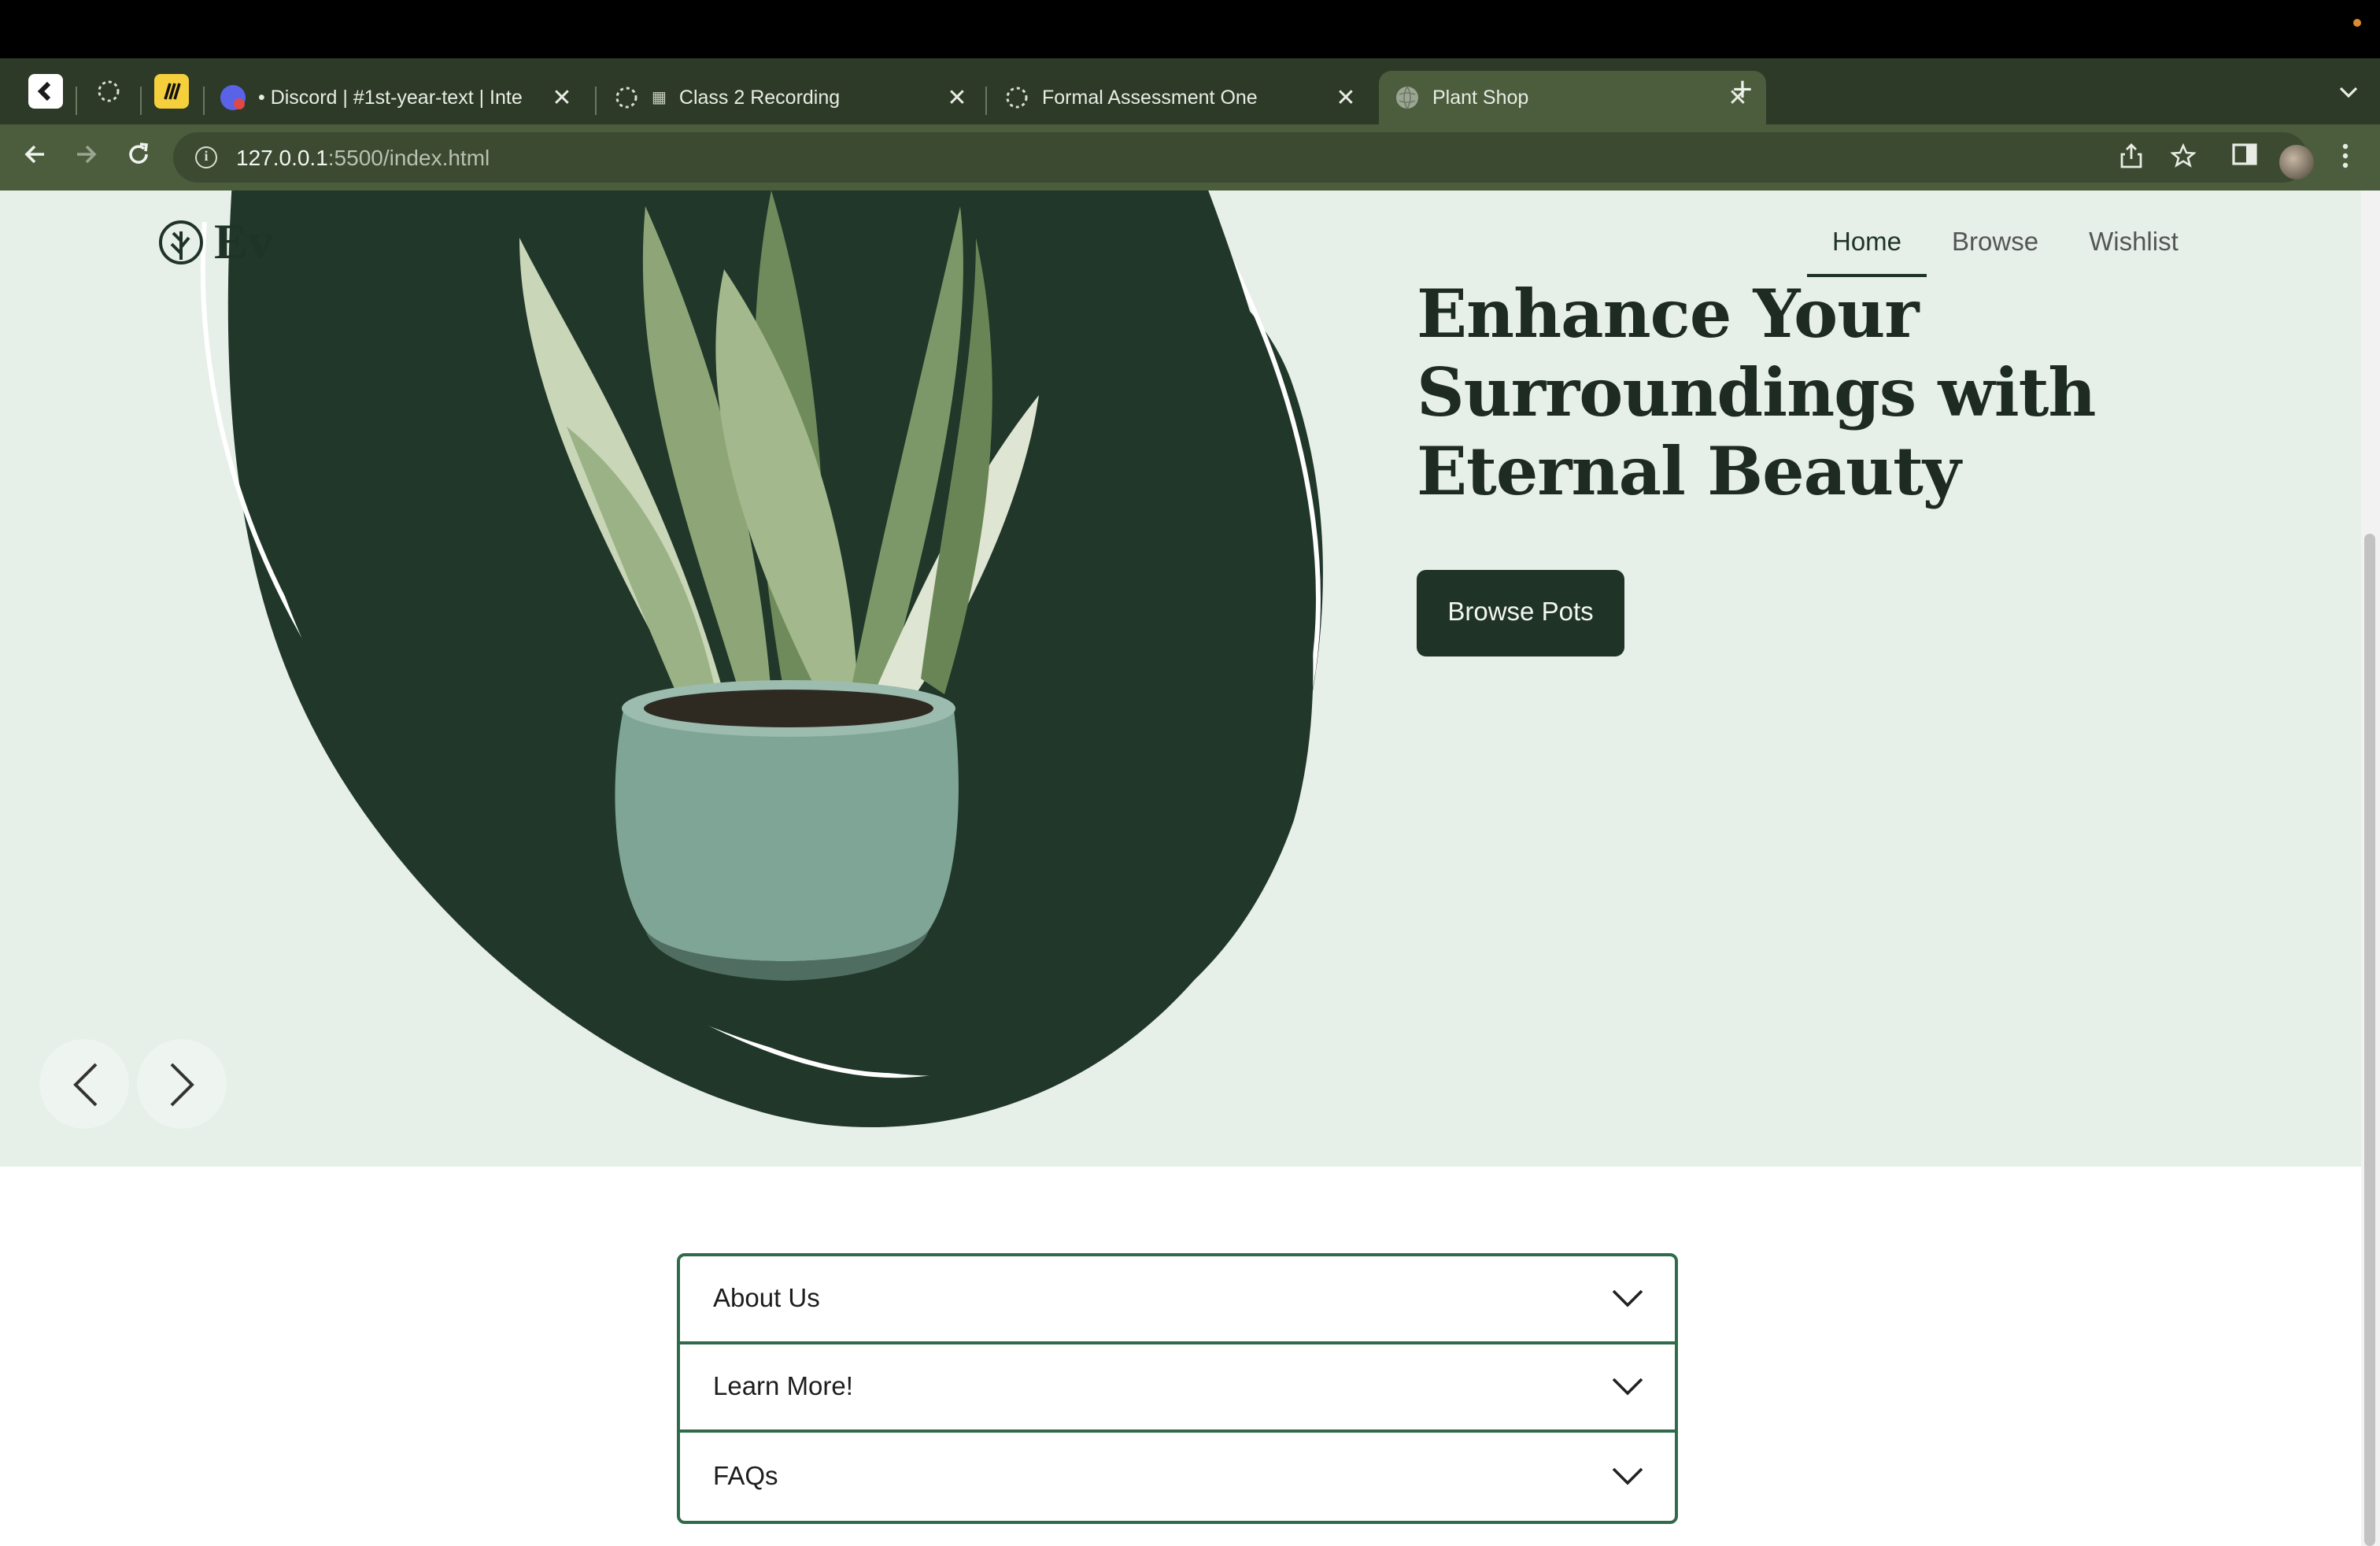 The height and width of the screenshot is (1546, 2380). Describe the element at coordinates (233, 97) in the screenshot. I see `discord-icon` at that location.